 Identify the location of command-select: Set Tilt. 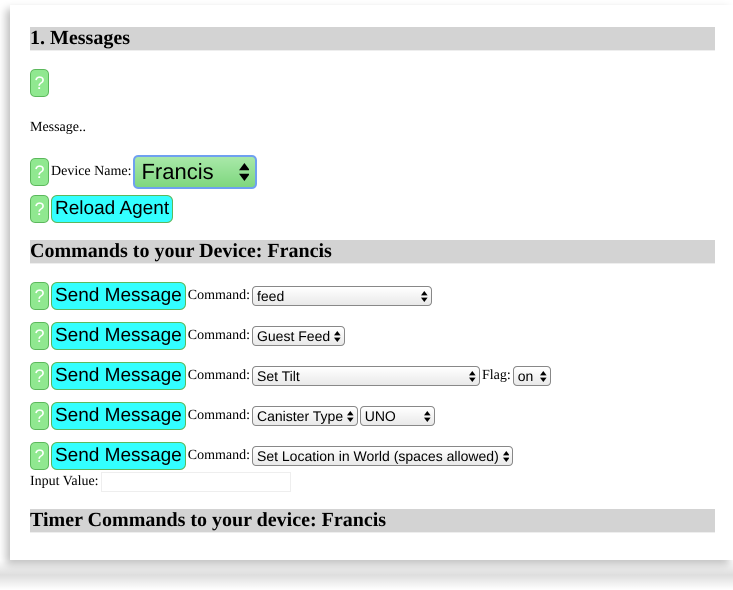
(366, 376).